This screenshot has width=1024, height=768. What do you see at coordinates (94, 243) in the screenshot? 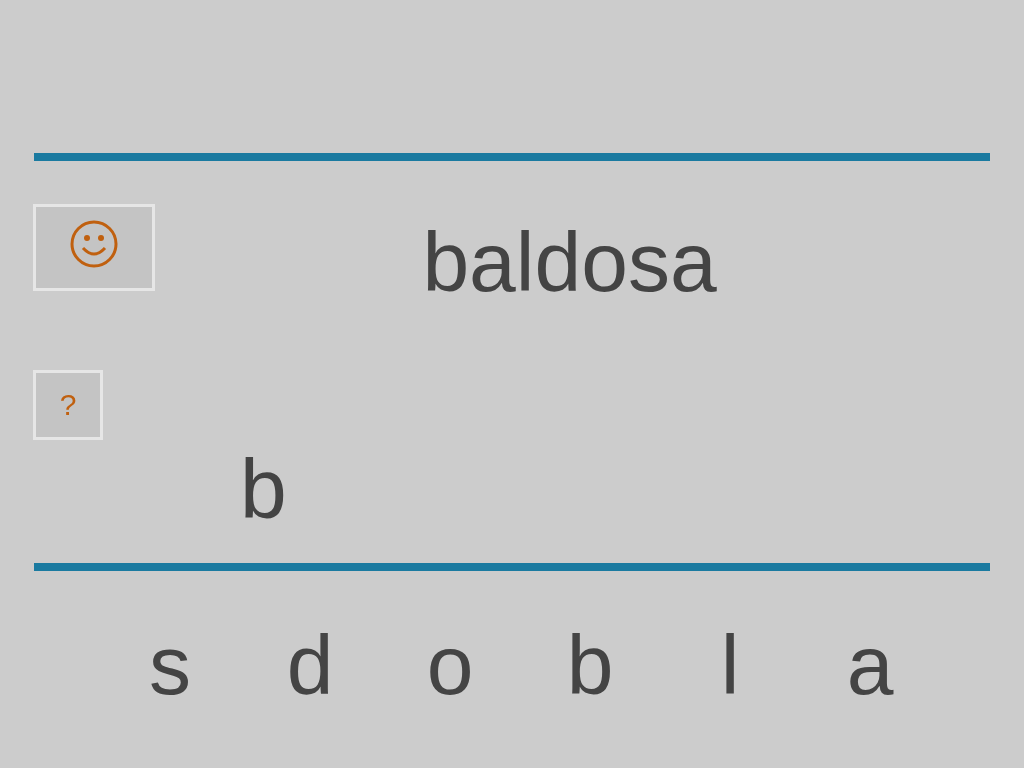
I see `smiley-icon` at bounding box center [94, 243].